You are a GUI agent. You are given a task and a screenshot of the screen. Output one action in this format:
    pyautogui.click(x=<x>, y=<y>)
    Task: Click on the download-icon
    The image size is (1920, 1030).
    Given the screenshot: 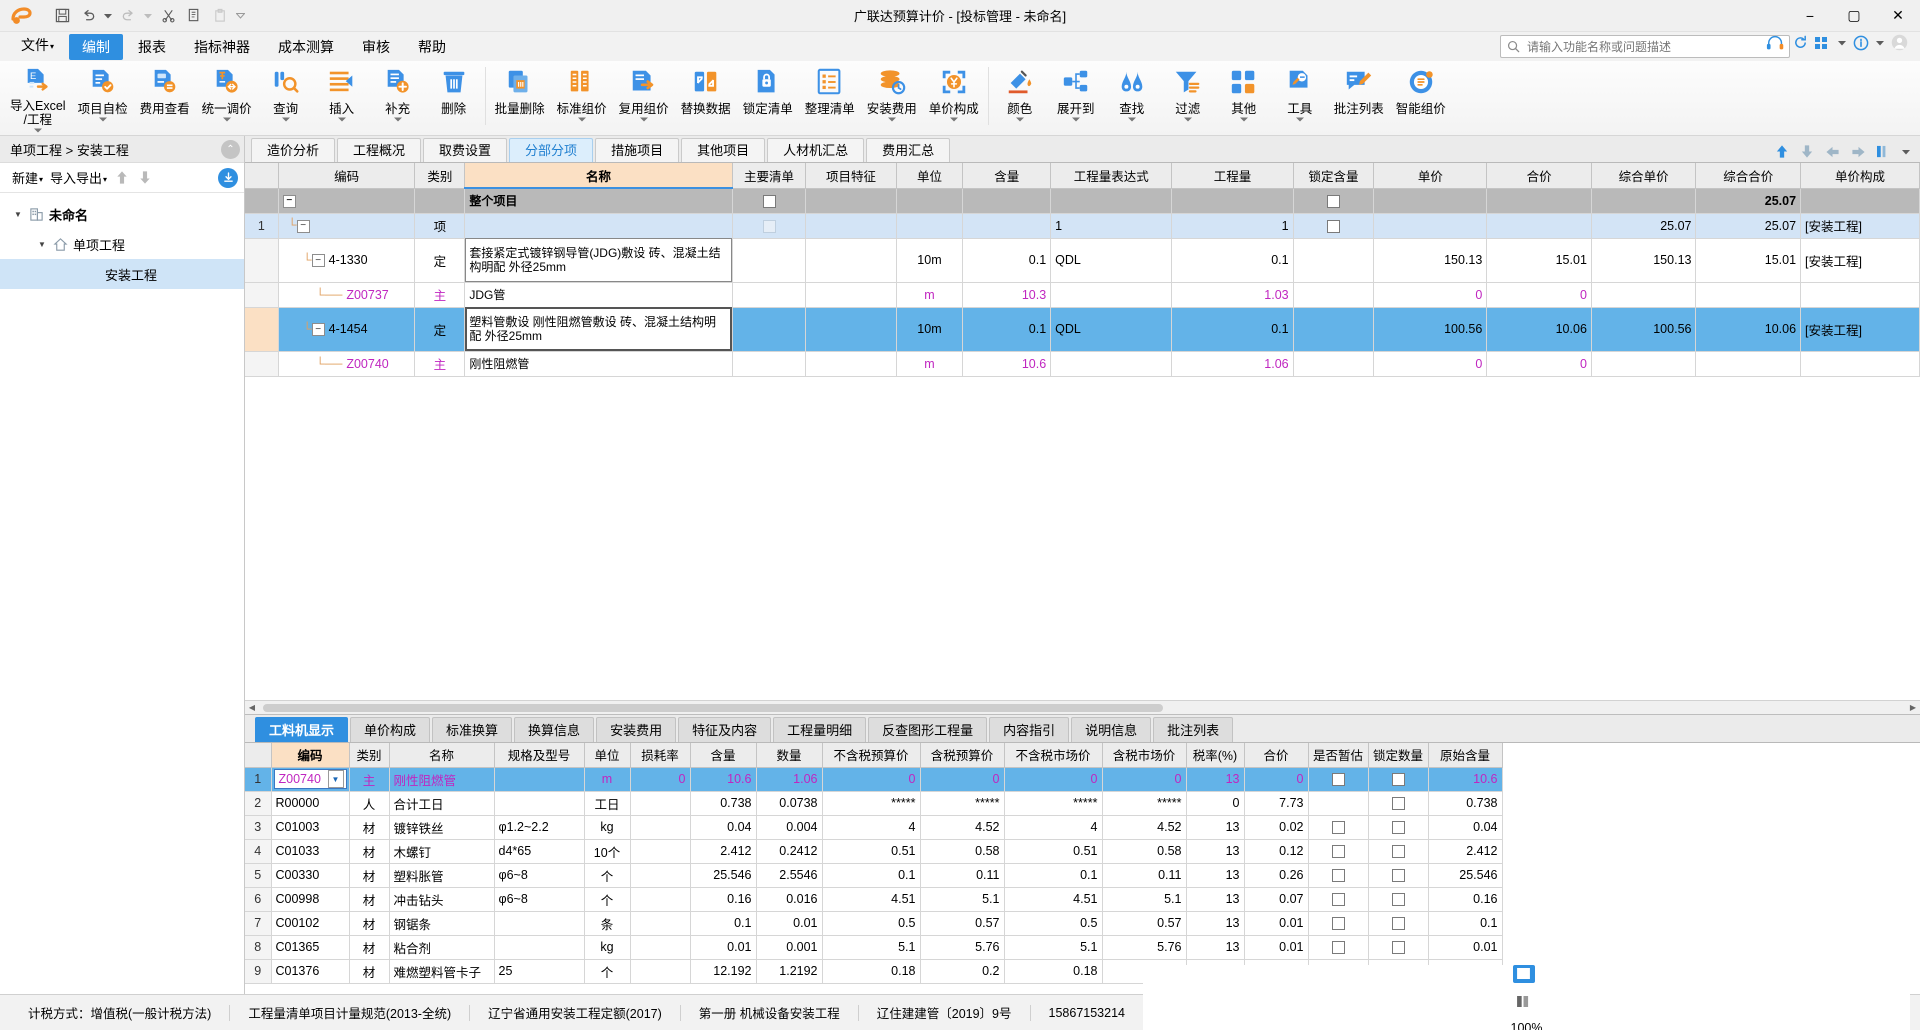 What is the action you would take?
    pyautogui.click(x=228, y=177)
    